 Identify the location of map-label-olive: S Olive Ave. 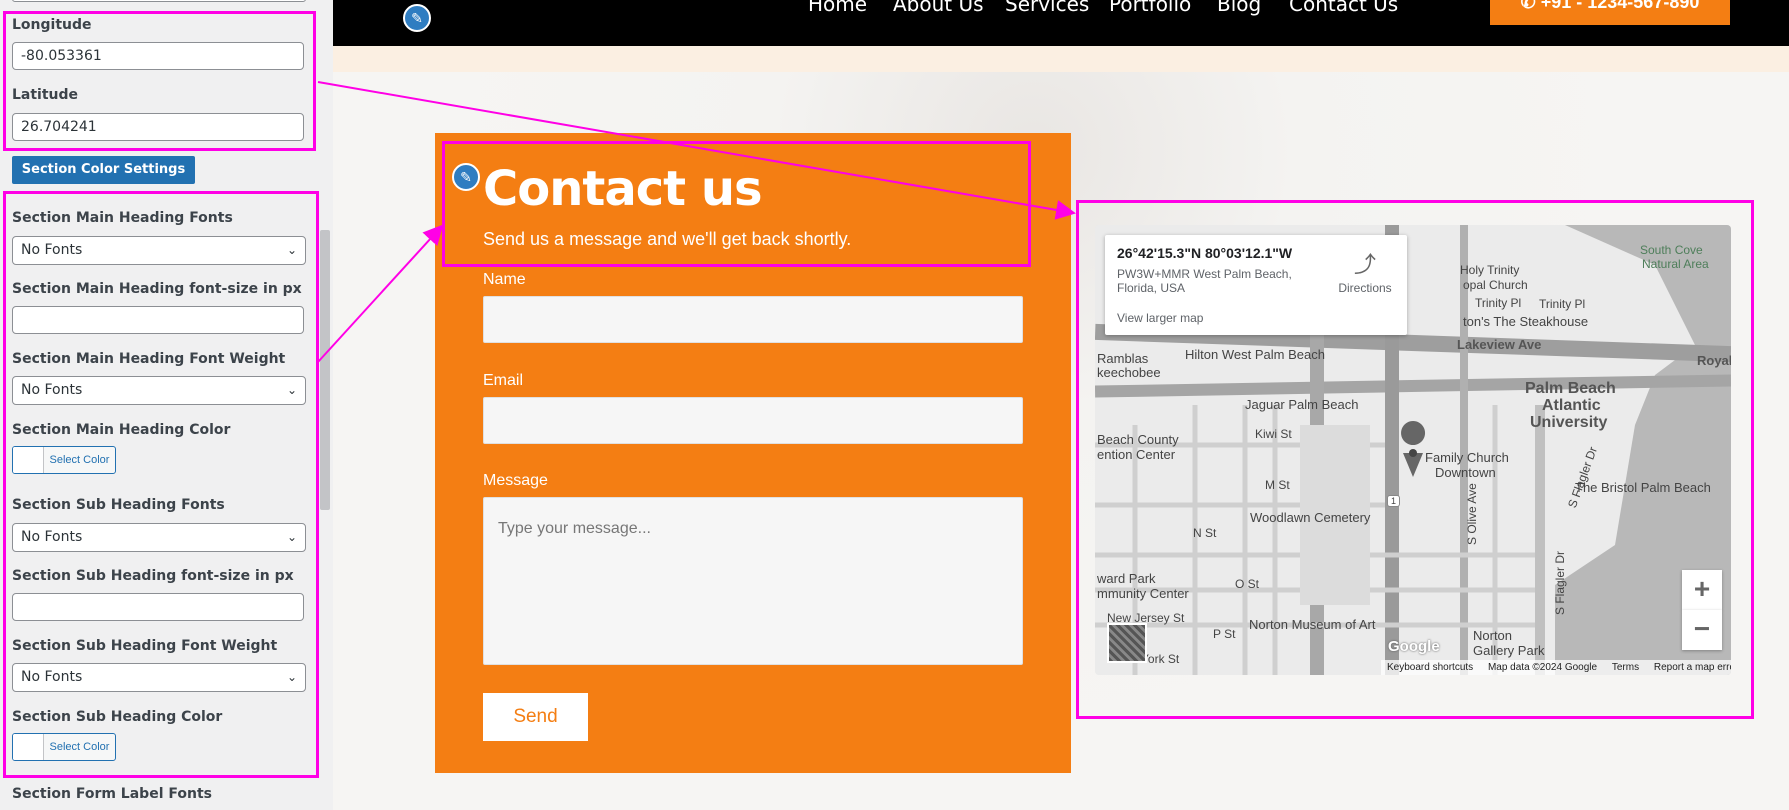
(1472, 514).